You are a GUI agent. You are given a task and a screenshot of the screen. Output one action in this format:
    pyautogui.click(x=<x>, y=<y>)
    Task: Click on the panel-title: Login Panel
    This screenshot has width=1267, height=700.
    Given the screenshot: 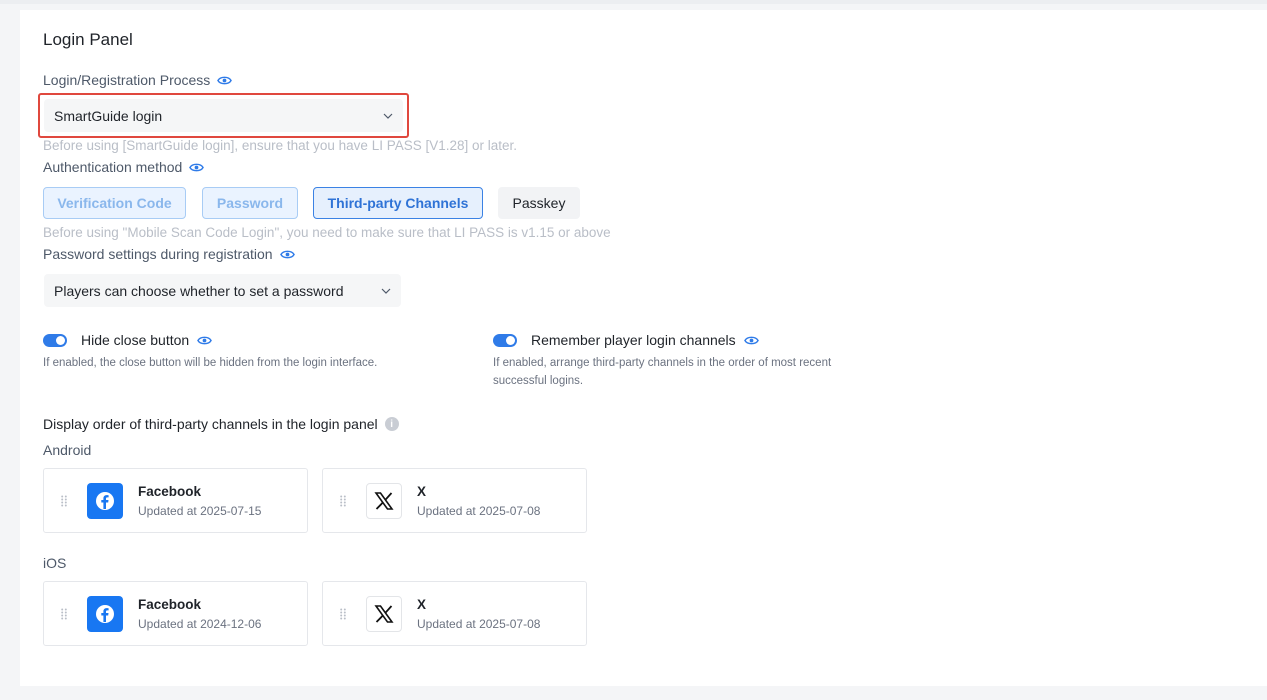 What is the action you would take?
    pyautogui.click(x=88, y=39)
    